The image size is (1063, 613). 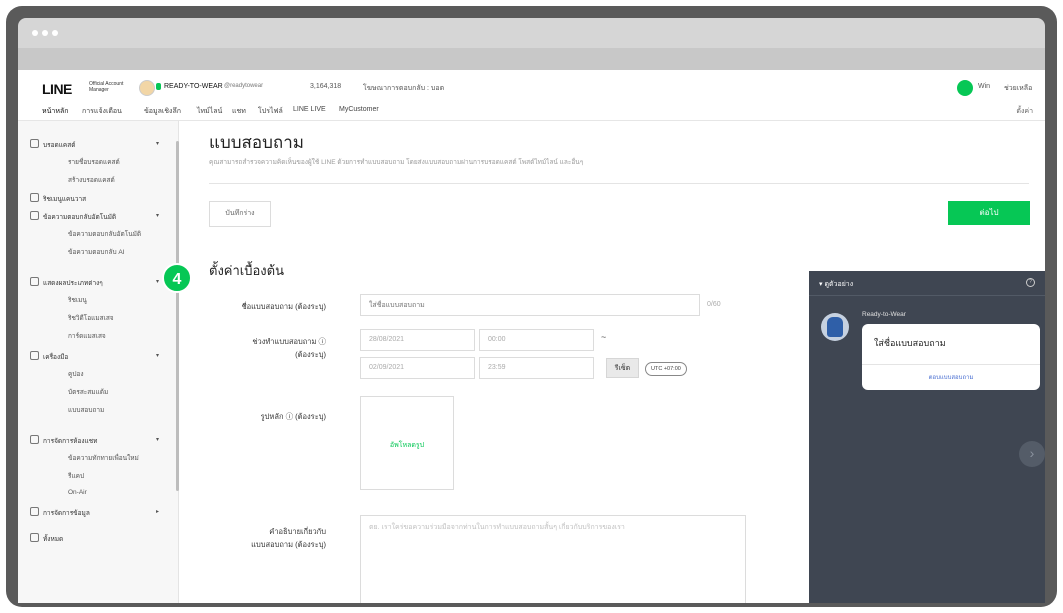 What do you see at coordinates (536, 340) in the screenshot?
I see `start-time-input: 00:00` at bounding box center [536, 340].